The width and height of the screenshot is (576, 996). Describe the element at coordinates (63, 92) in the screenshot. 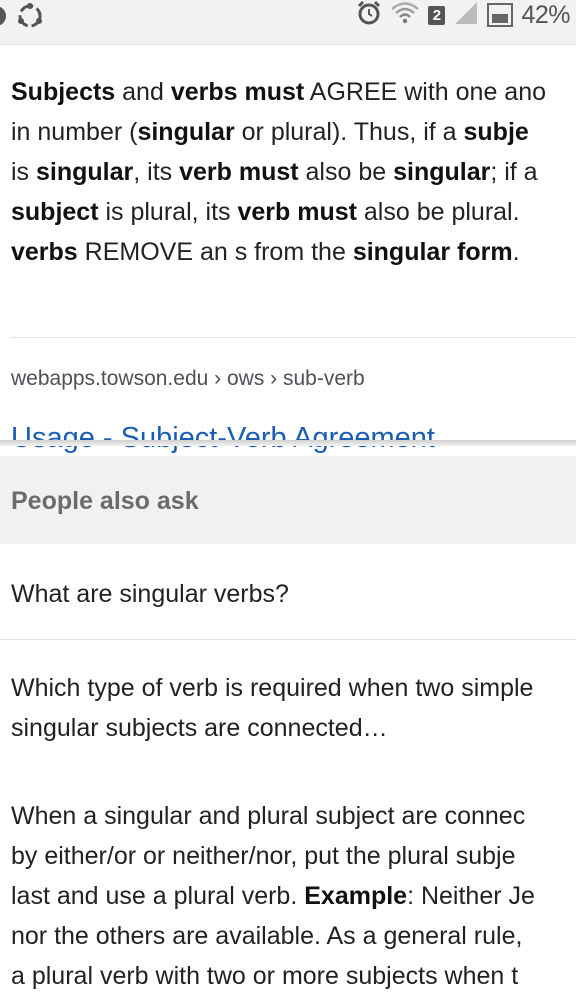

I see `snippet-segment: Subjects` at that location.